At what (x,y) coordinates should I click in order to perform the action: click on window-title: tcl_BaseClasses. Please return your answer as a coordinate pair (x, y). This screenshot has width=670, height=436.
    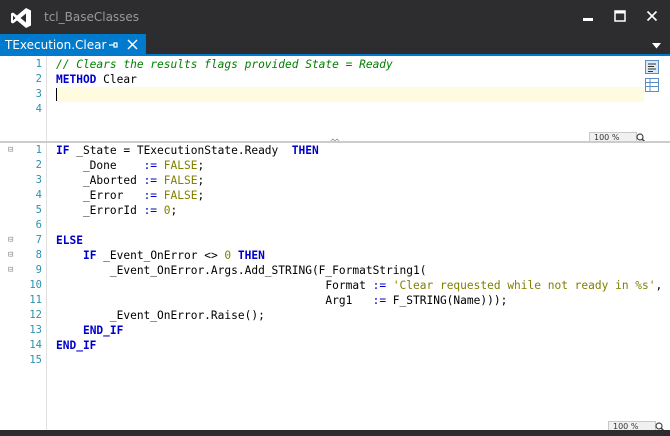
    Looking at the image, I should click on (92, 17).